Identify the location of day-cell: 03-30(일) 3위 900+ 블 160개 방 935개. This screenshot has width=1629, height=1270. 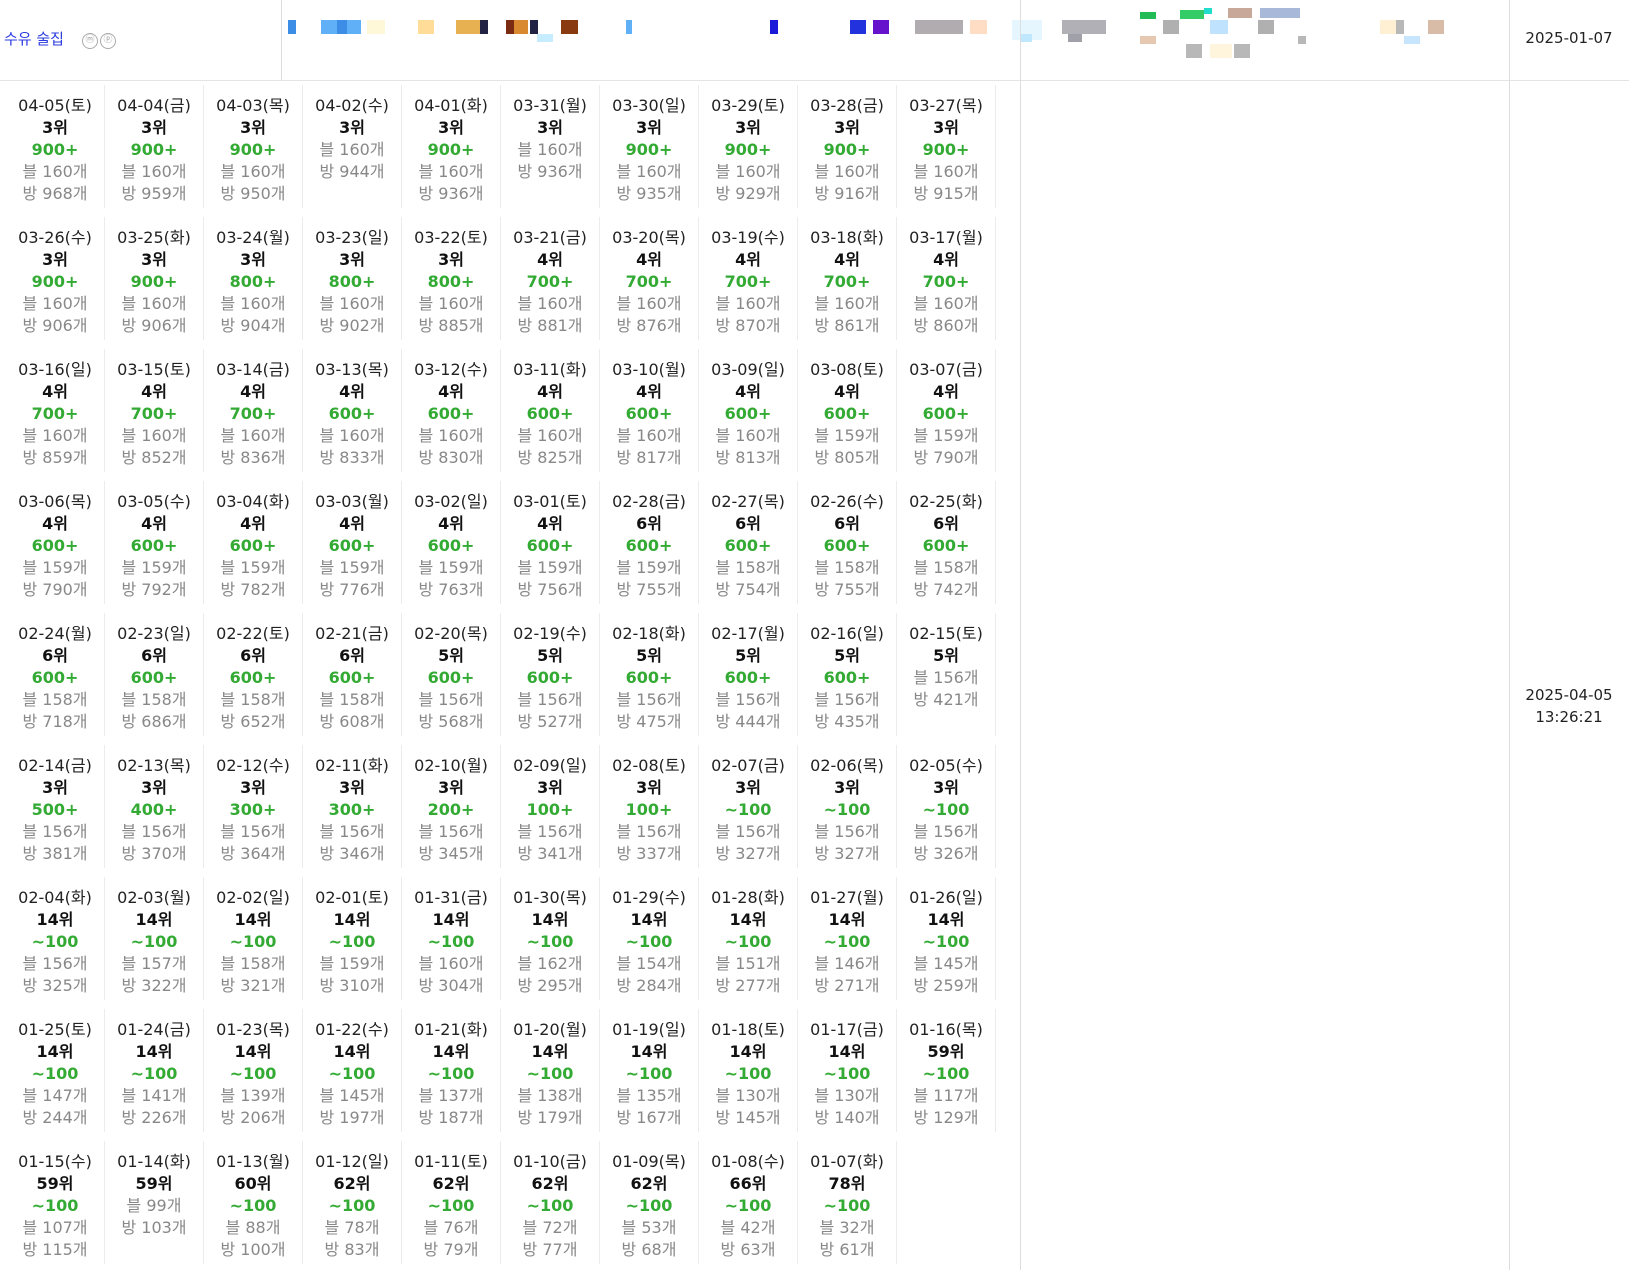
(649, 146).